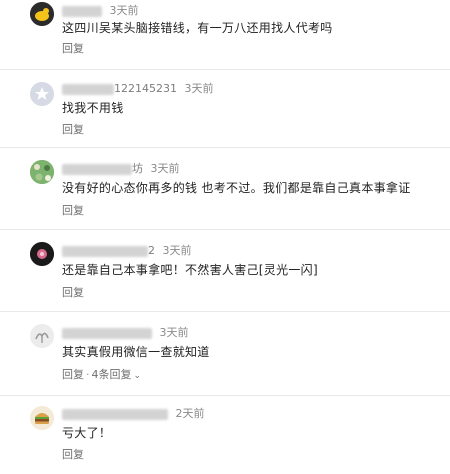 This screenshot has width=450, height=474. What do you see at coordinates (111, 374) in the screenshot?
I see `reply-count: 4条回复` at bounding box center [111, 374].